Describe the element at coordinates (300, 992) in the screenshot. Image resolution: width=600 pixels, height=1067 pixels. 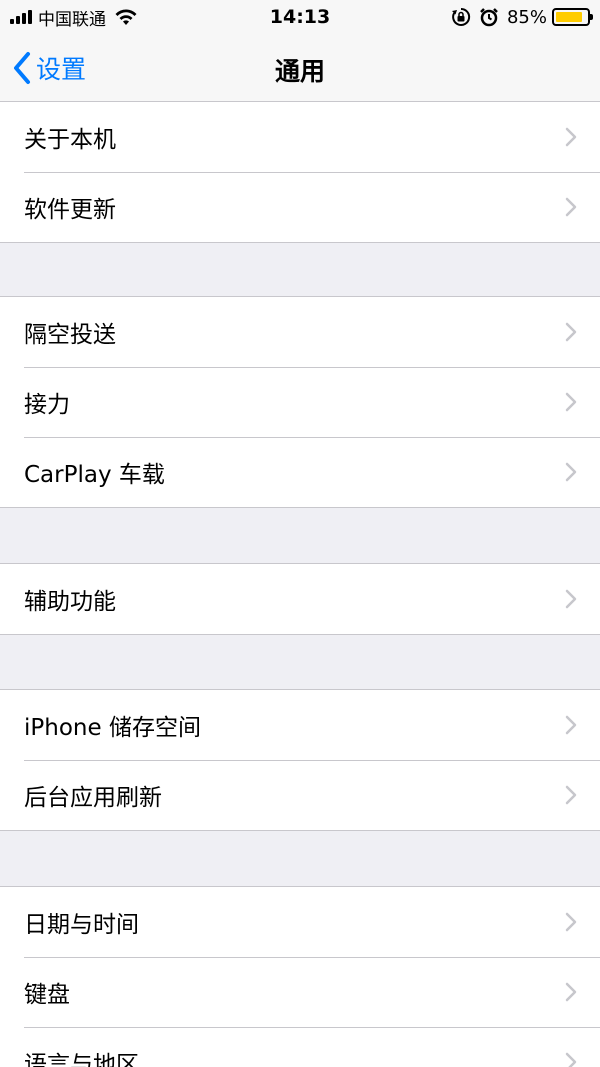
I see `settings-item-keyboard: 键盘` at that location.